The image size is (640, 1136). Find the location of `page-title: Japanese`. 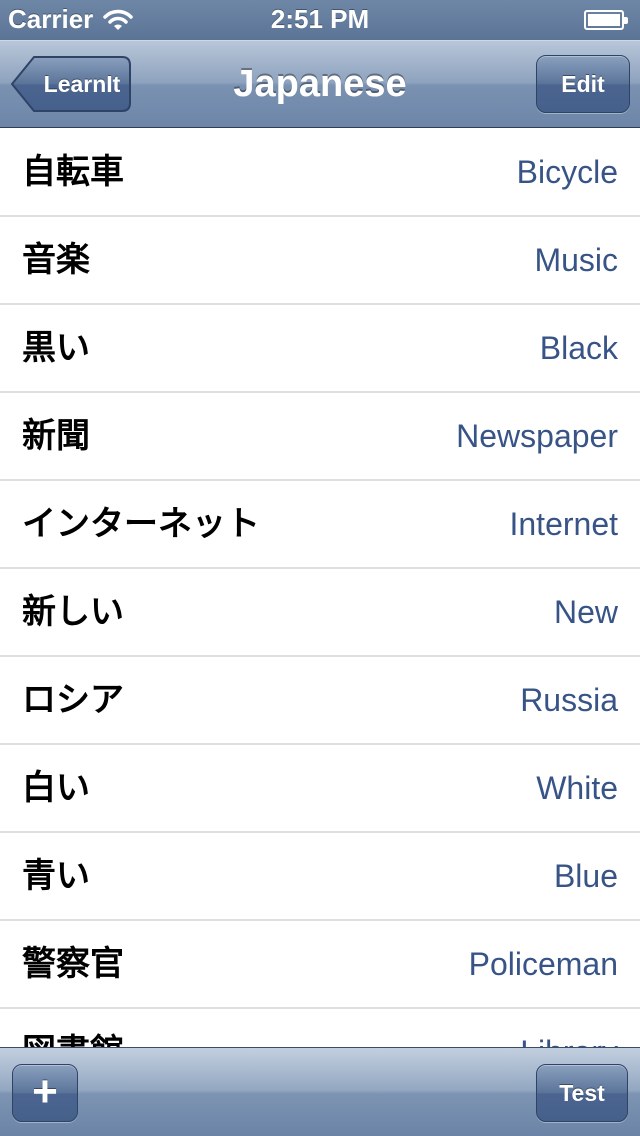

page-title: Japanese is located at coordinates (320, 84).